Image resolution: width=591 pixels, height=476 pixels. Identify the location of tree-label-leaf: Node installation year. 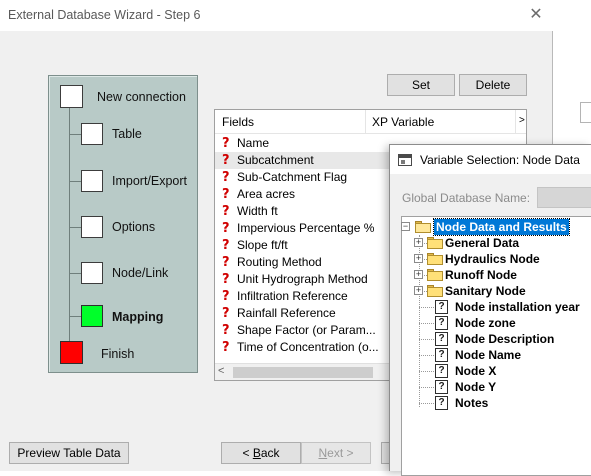
(517, 307).